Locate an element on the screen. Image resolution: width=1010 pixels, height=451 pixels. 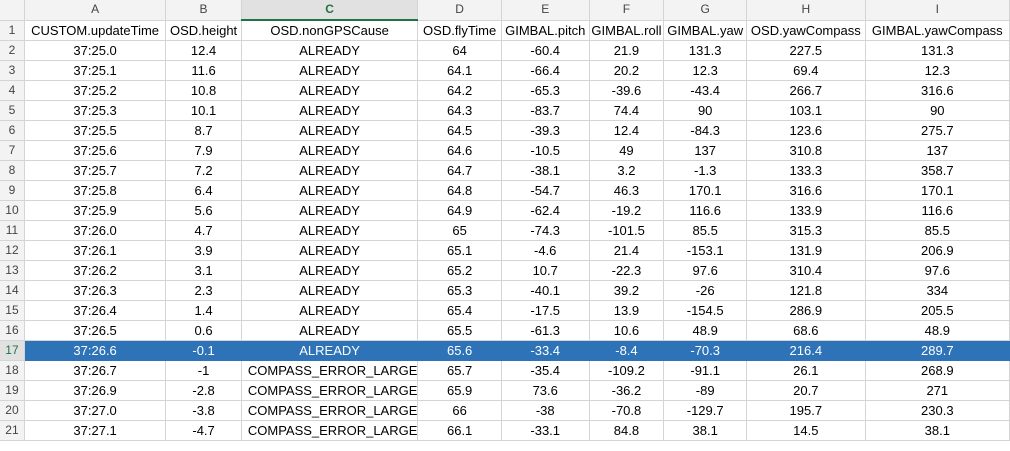
grid-cell: 21.4 is located at coordinates (627, 250).